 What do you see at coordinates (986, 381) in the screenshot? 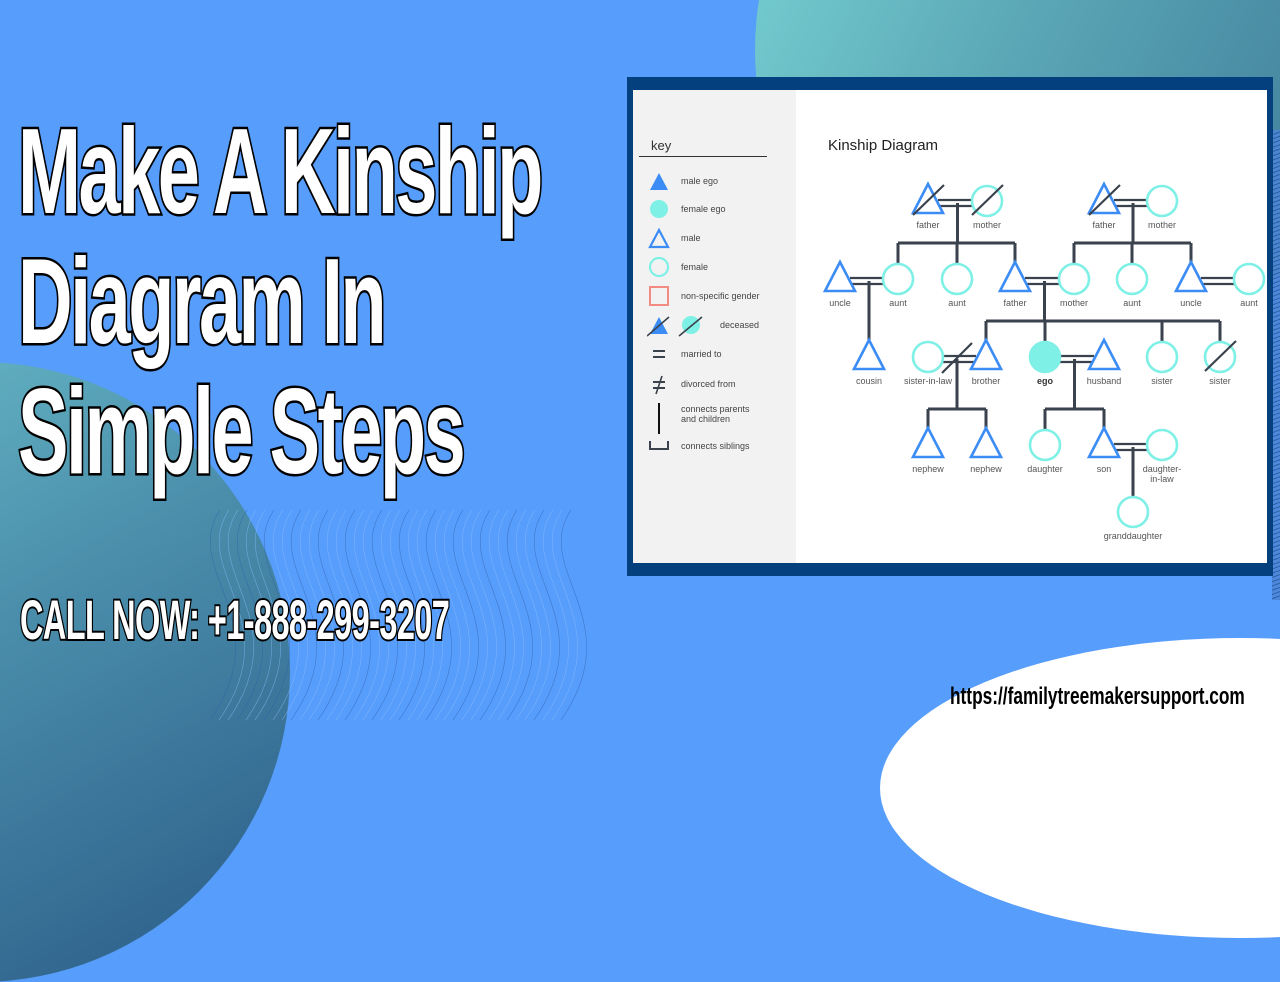
I see `person-label: brother` at bounding box center [986, 381].